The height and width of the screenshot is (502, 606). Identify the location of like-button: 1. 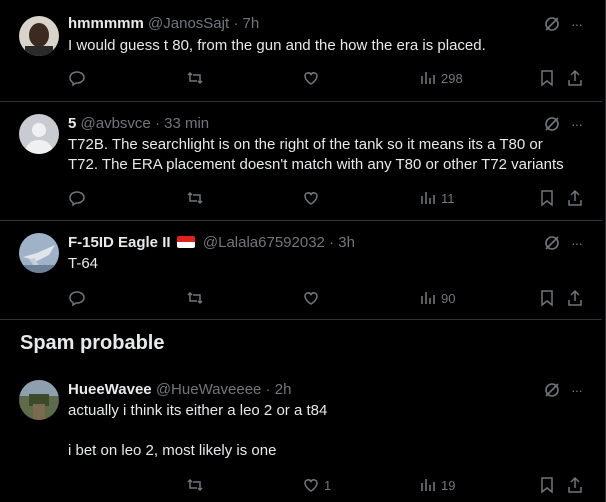
(316, 485).